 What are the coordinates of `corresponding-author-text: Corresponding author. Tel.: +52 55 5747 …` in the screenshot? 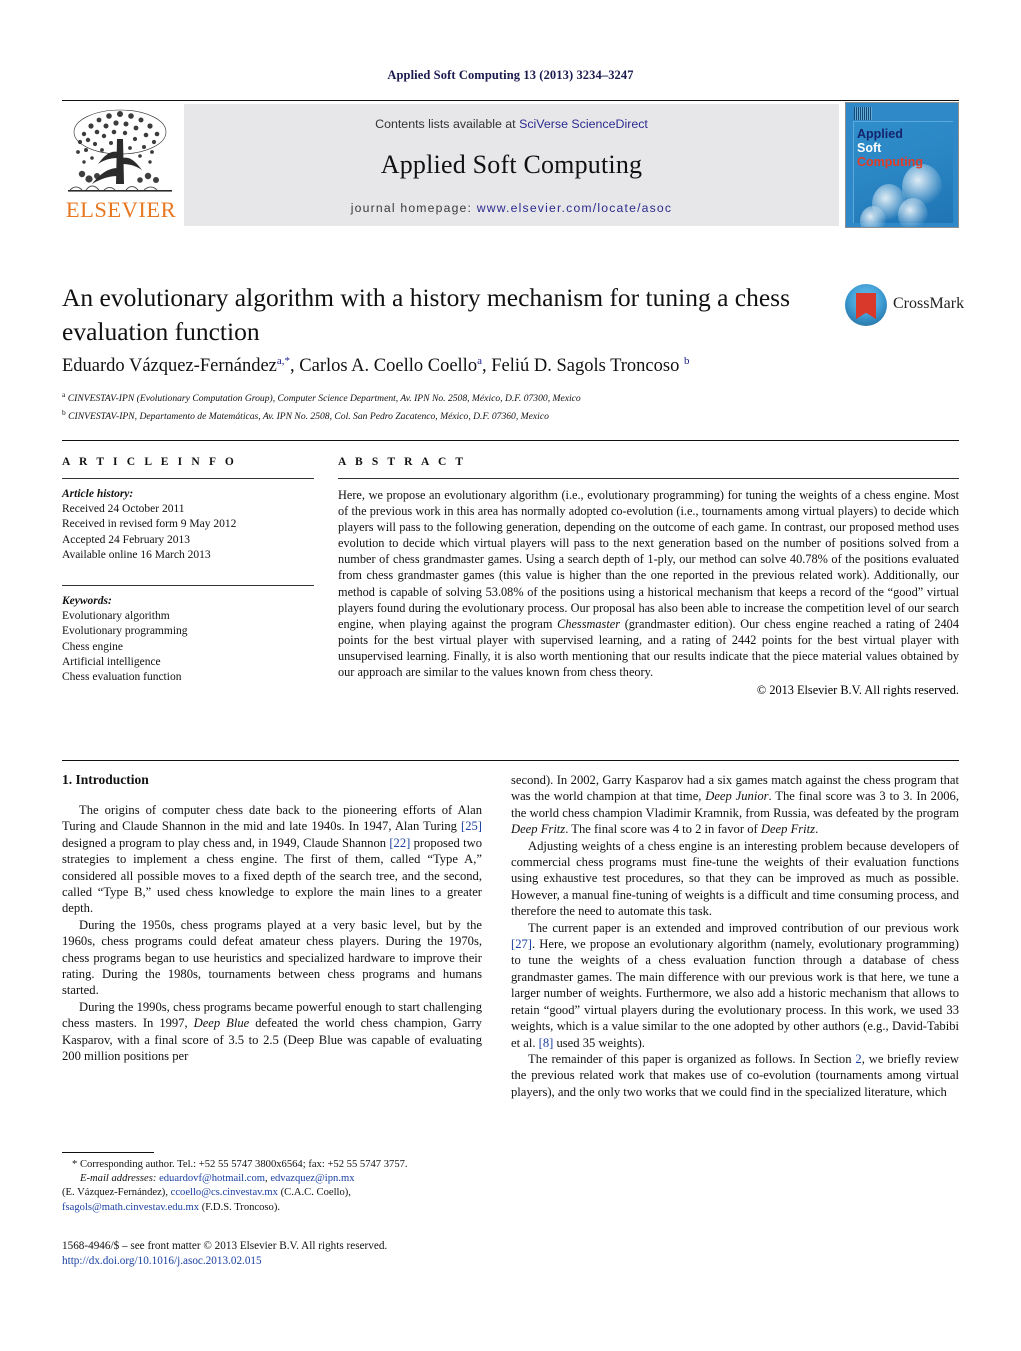 It's located at (242, 1164).